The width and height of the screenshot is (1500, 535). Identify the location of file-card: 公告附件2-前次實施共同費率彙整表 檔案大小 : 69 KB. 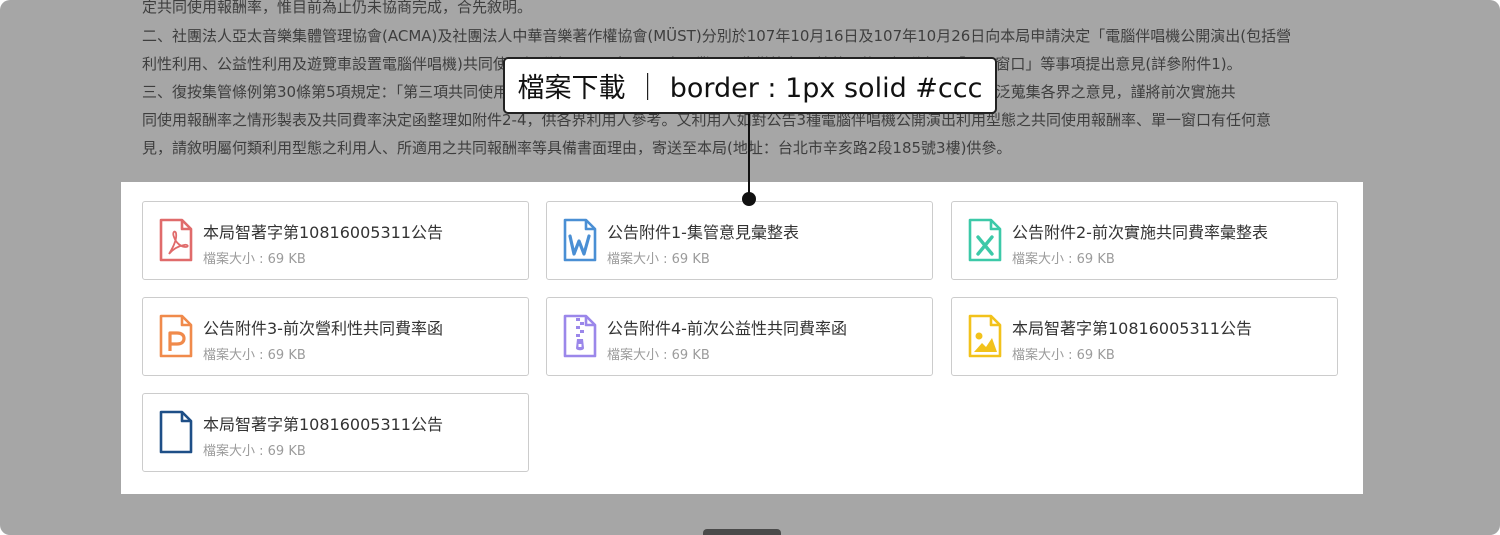
(1144, 240).